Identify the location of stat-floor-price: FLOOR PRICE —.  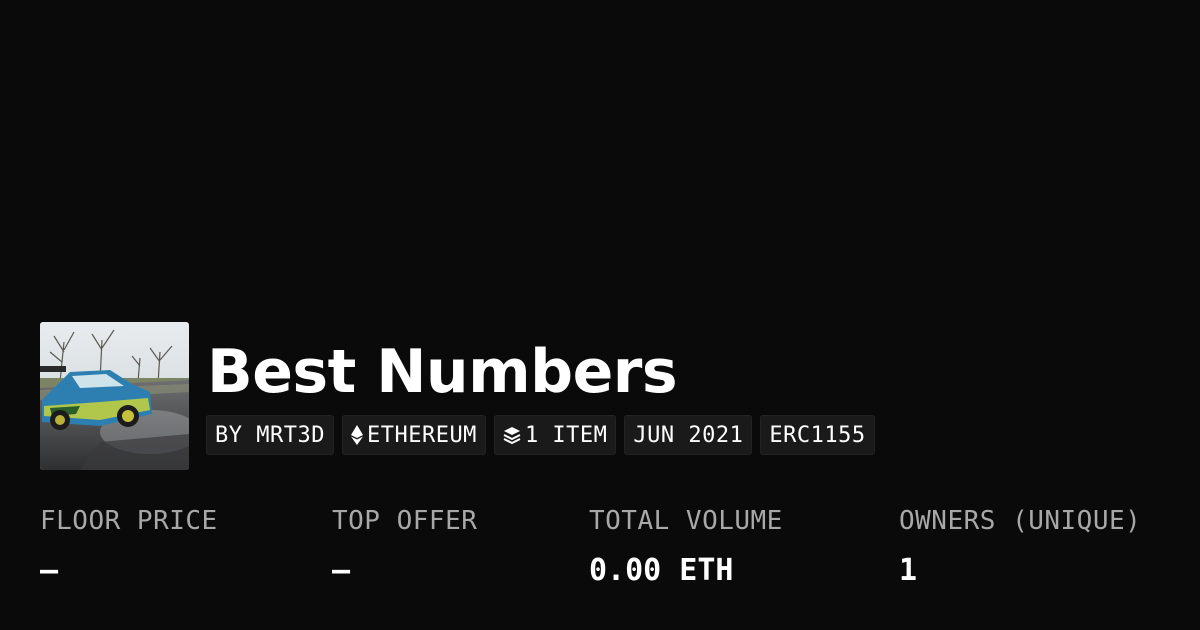
(129, 546).